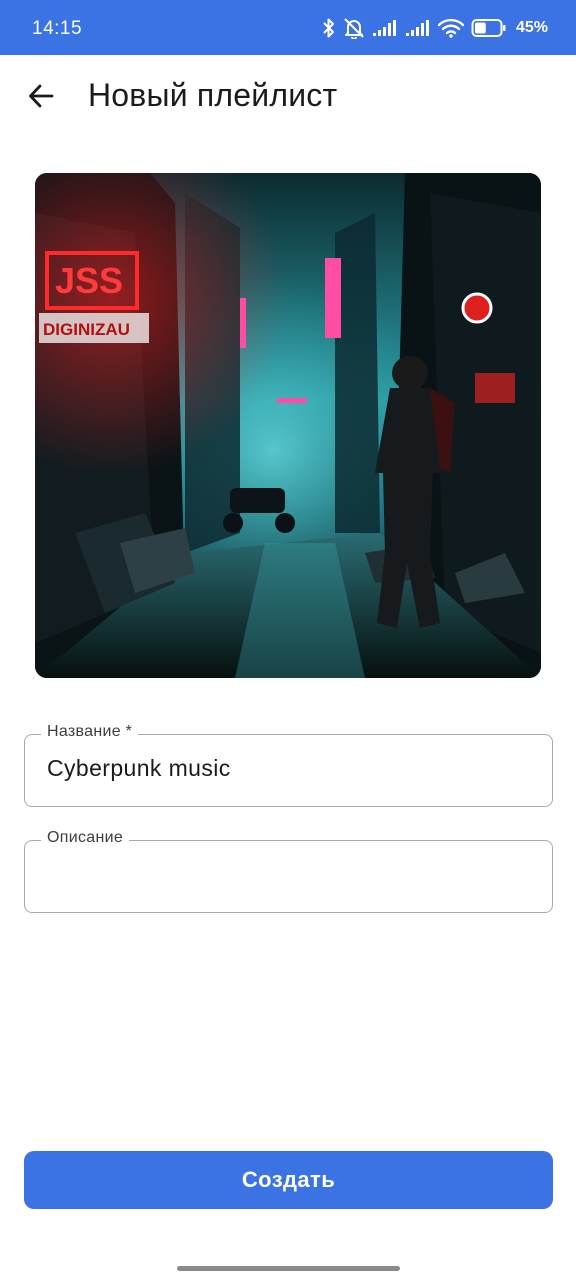 This screenshot has height=1280, width=576. Describe the element at coordinates (89, 280) in the screenshot. I see `neon-sign: JSS` at that location.